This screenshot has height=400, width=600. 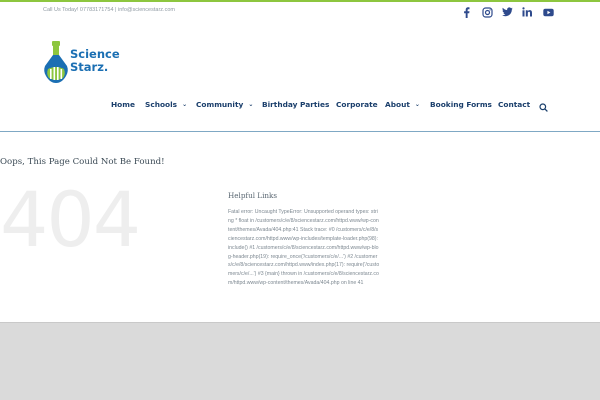 I want to click on site-logo: Science Starz., so click(x=83, y=63).